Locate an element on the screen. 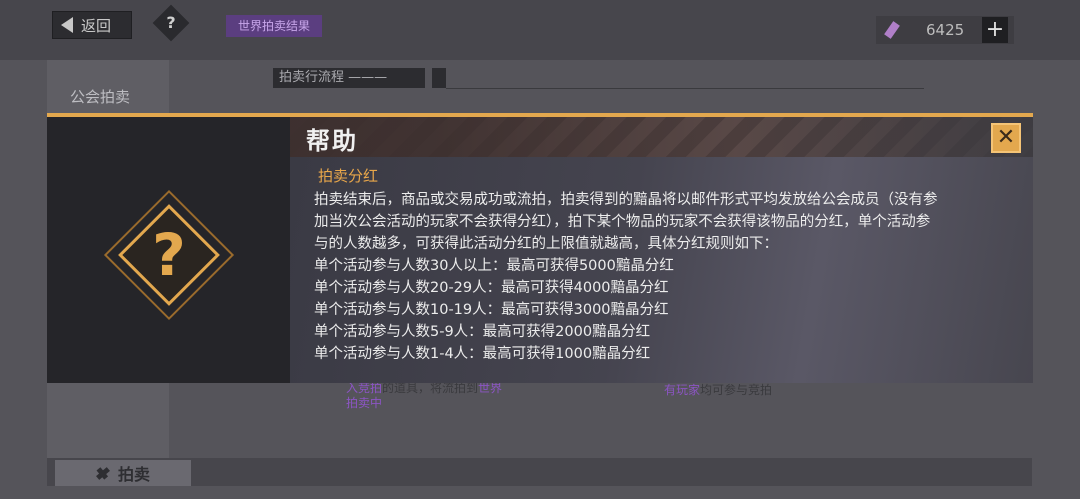 This screenshot has width=1080, height=499. help-dialog-title: 帮助 is located at coordinates (332, 141).